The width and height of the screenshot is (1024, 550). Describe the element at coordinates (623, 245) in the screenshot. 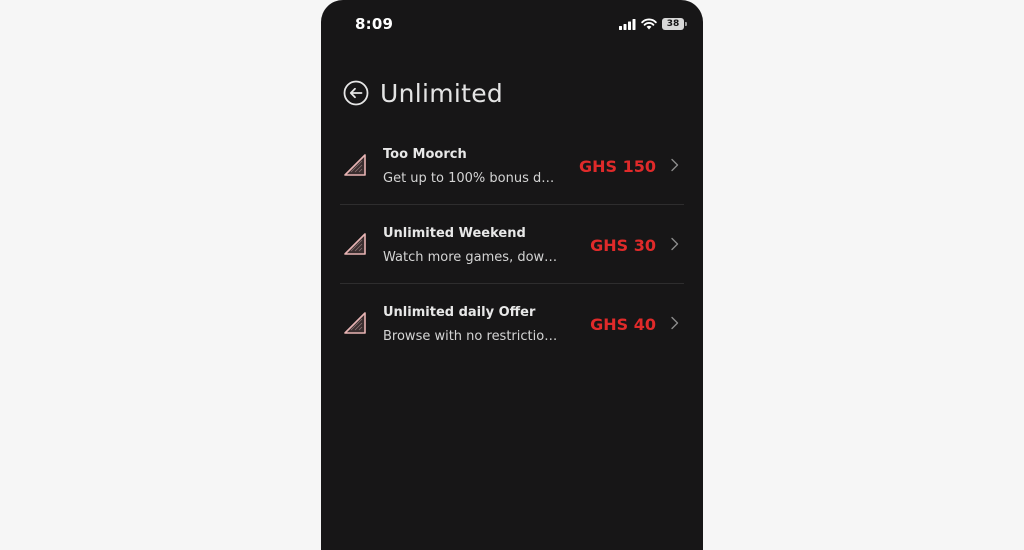

I see `offer-price: GHS 30` at that location.